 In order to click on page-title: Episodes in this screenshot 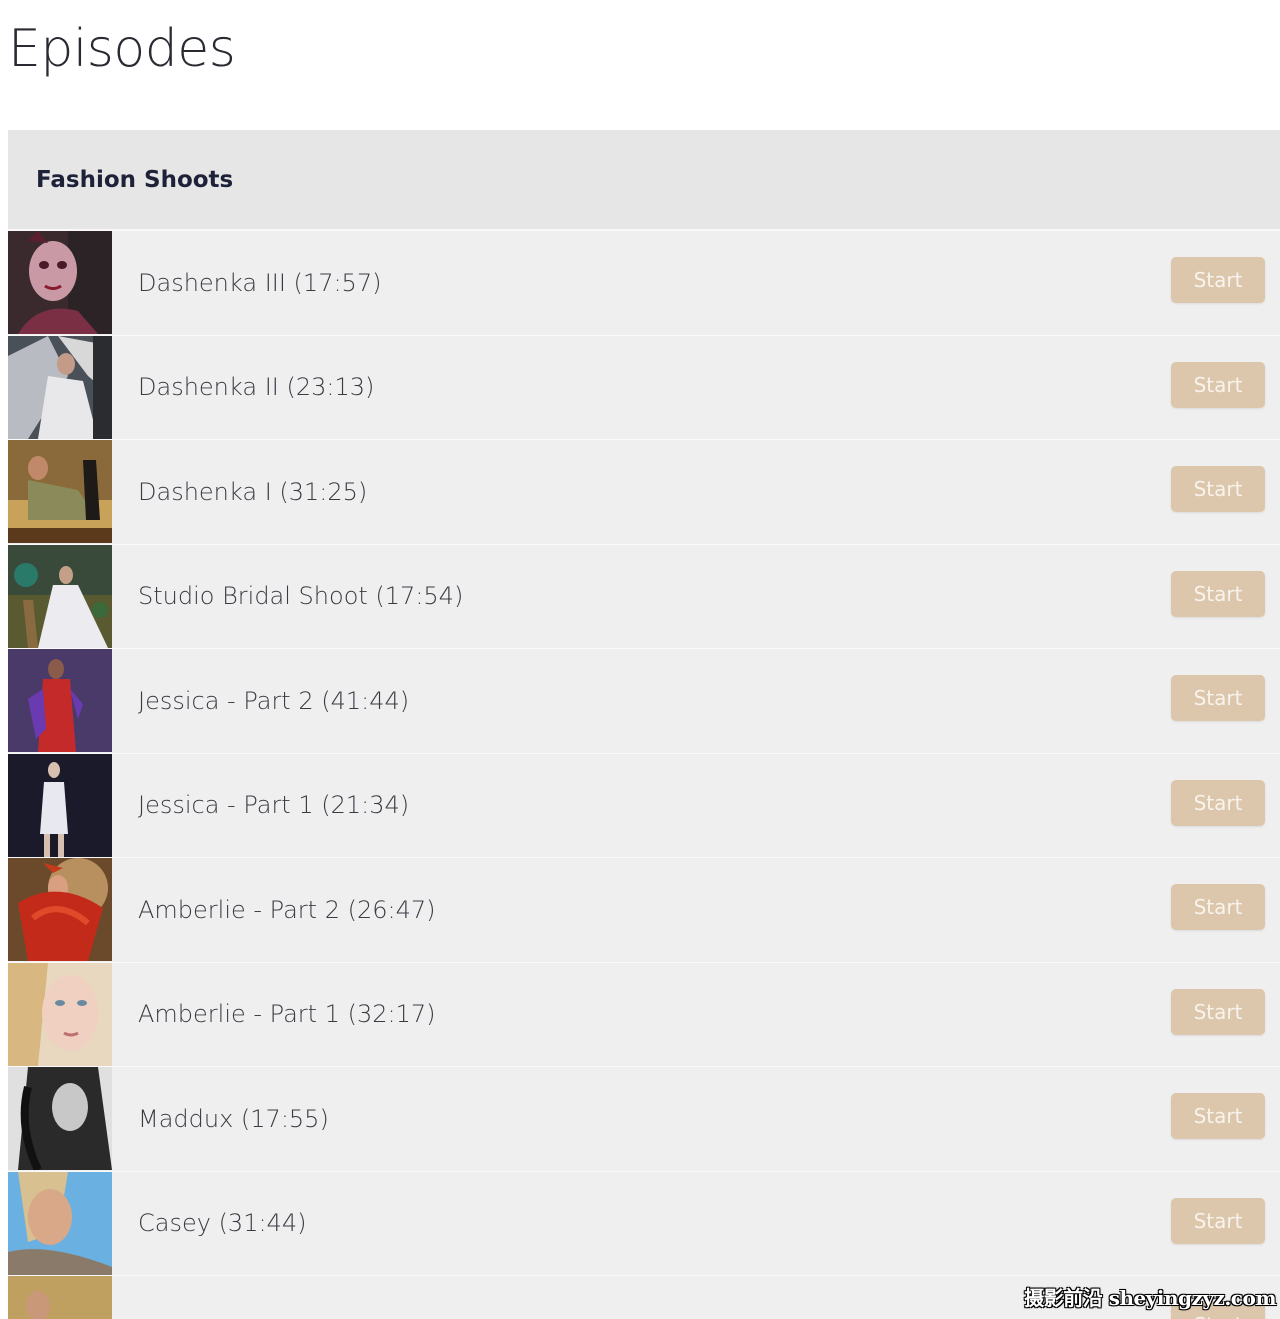, I will do `click(122, 49)`.